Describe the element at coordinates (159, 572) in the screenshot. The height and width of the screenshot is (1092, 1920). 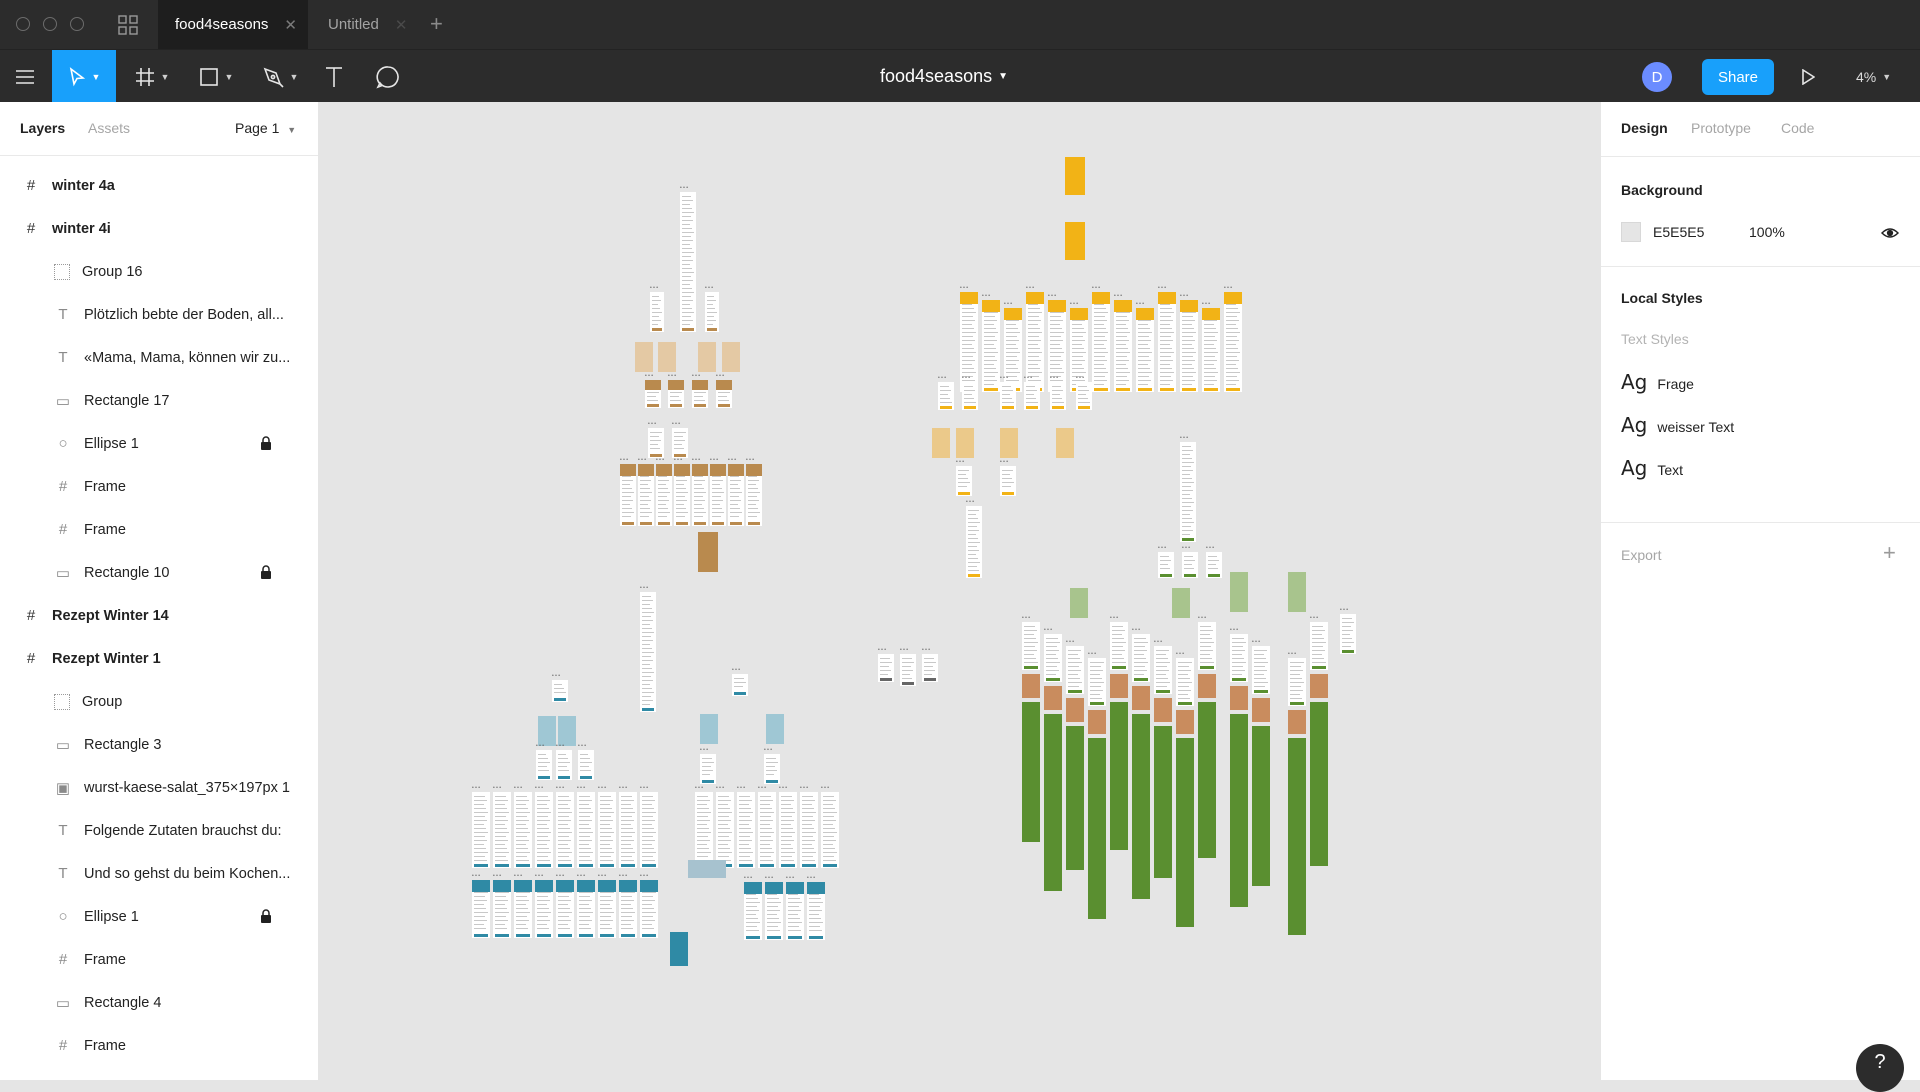
I see `layer-row: ▭ Rectangle 10` at that location.